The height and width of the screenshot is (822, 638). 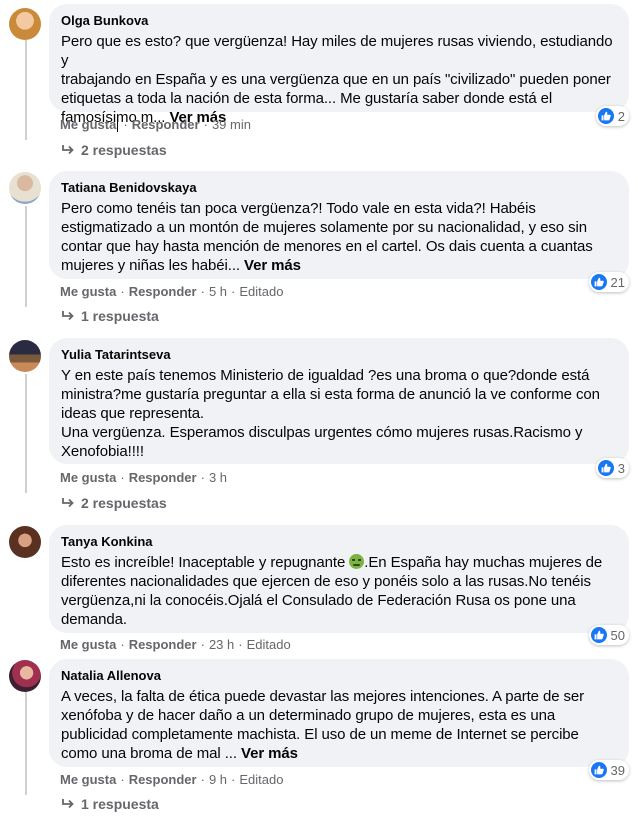 I want to click on comment-timestamp: 39 min, so click(x=231, y=124).